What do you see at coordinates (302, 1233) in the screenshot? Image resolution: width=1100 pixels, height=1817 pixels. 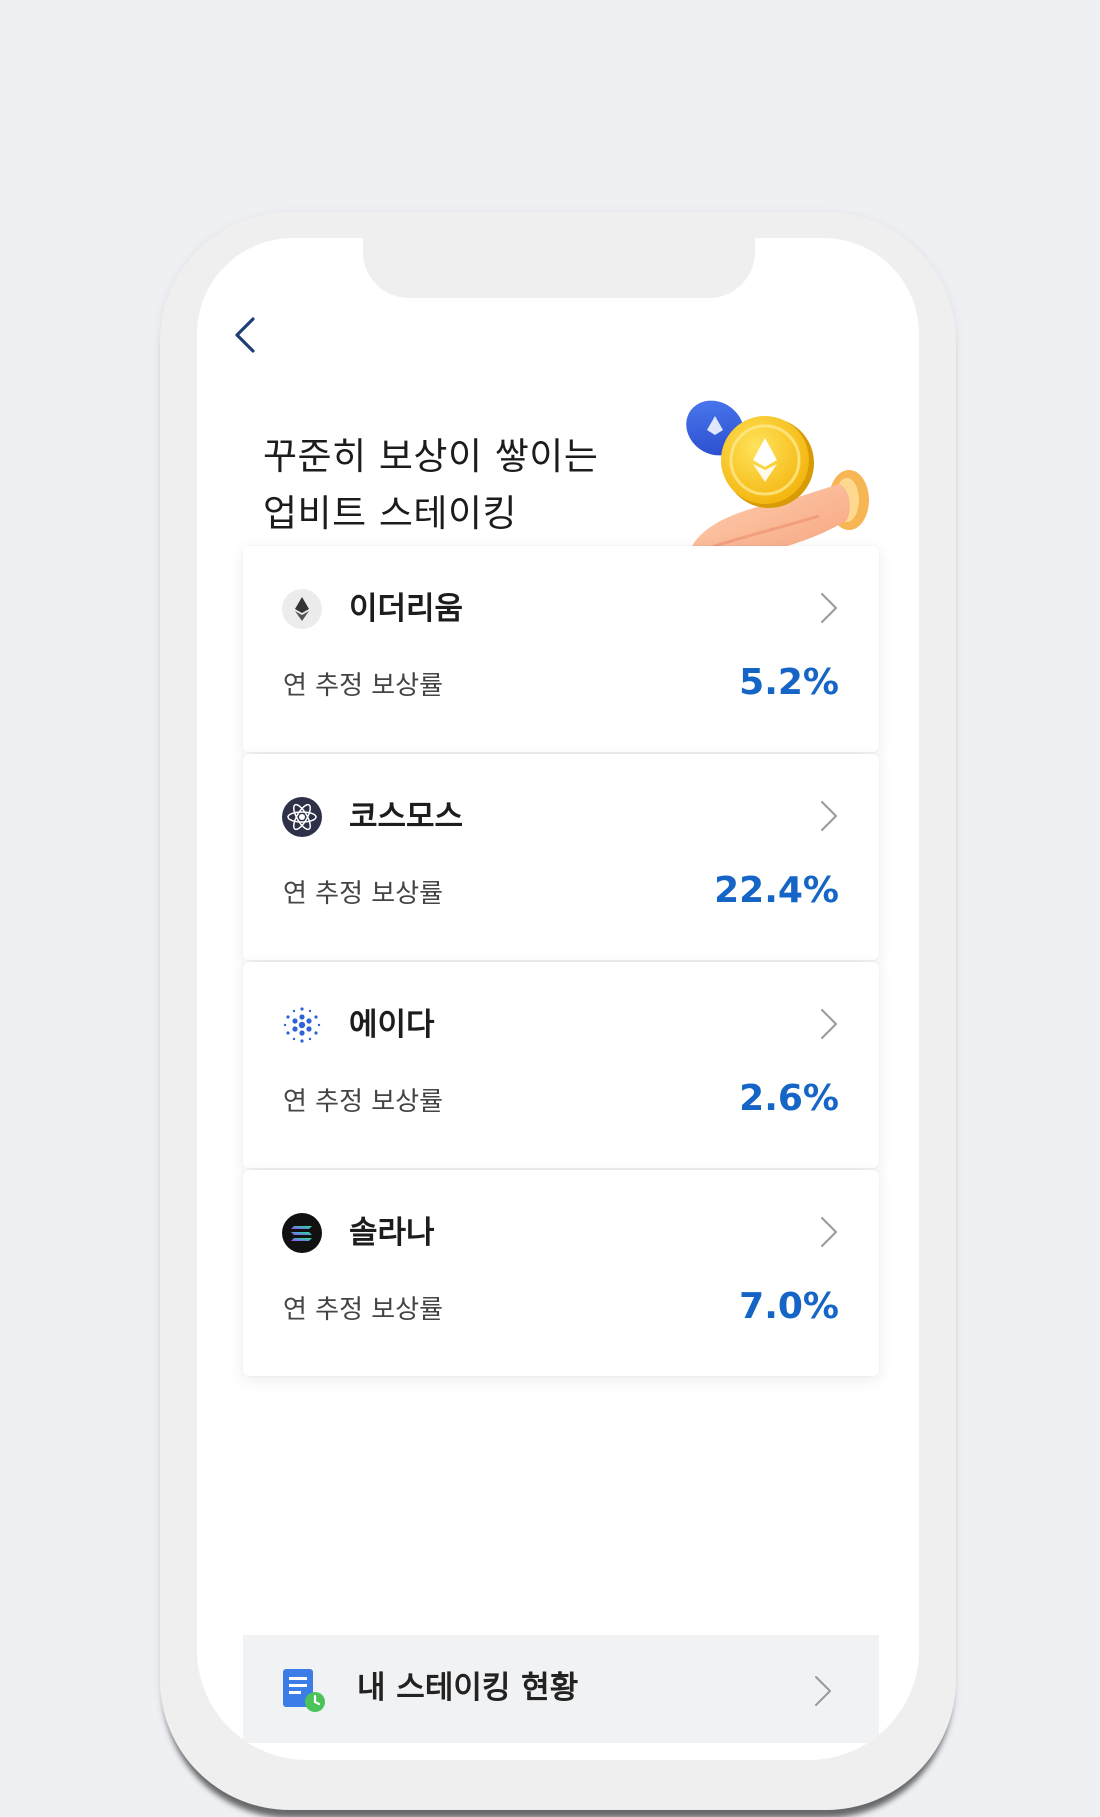 I see `solana-icon` at bounding box center [302, 1233].